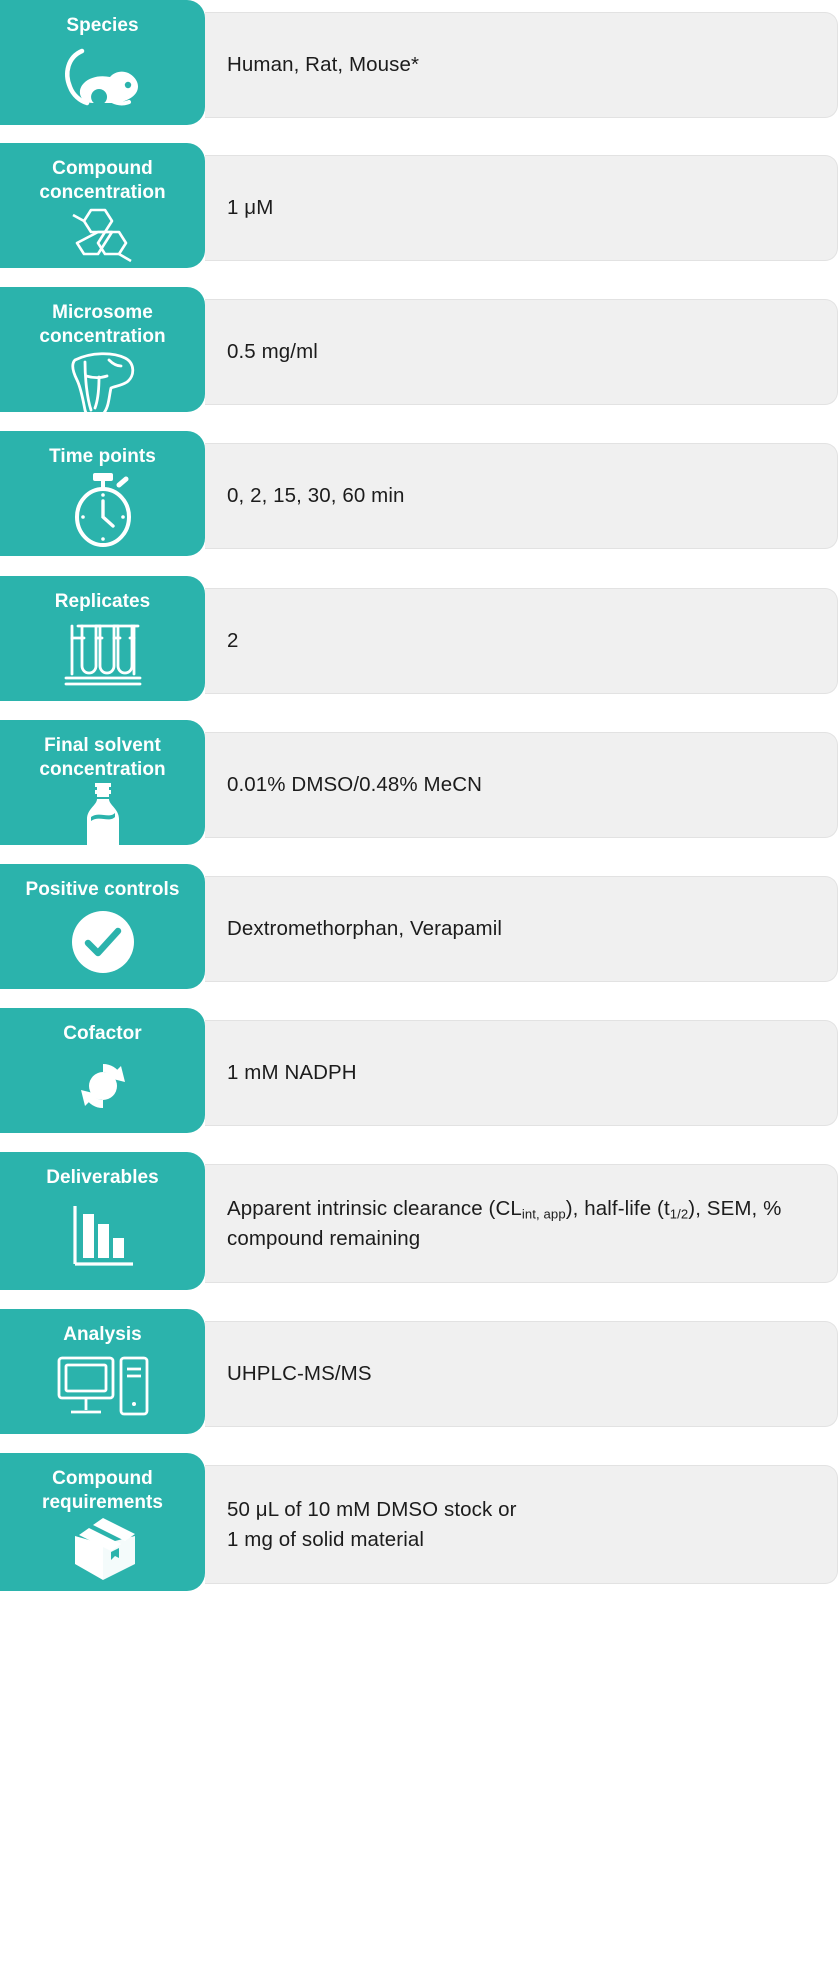  Describe the element at coordinates (102, 512) in the screenshot. I see `stopwatch-icon` at that location.